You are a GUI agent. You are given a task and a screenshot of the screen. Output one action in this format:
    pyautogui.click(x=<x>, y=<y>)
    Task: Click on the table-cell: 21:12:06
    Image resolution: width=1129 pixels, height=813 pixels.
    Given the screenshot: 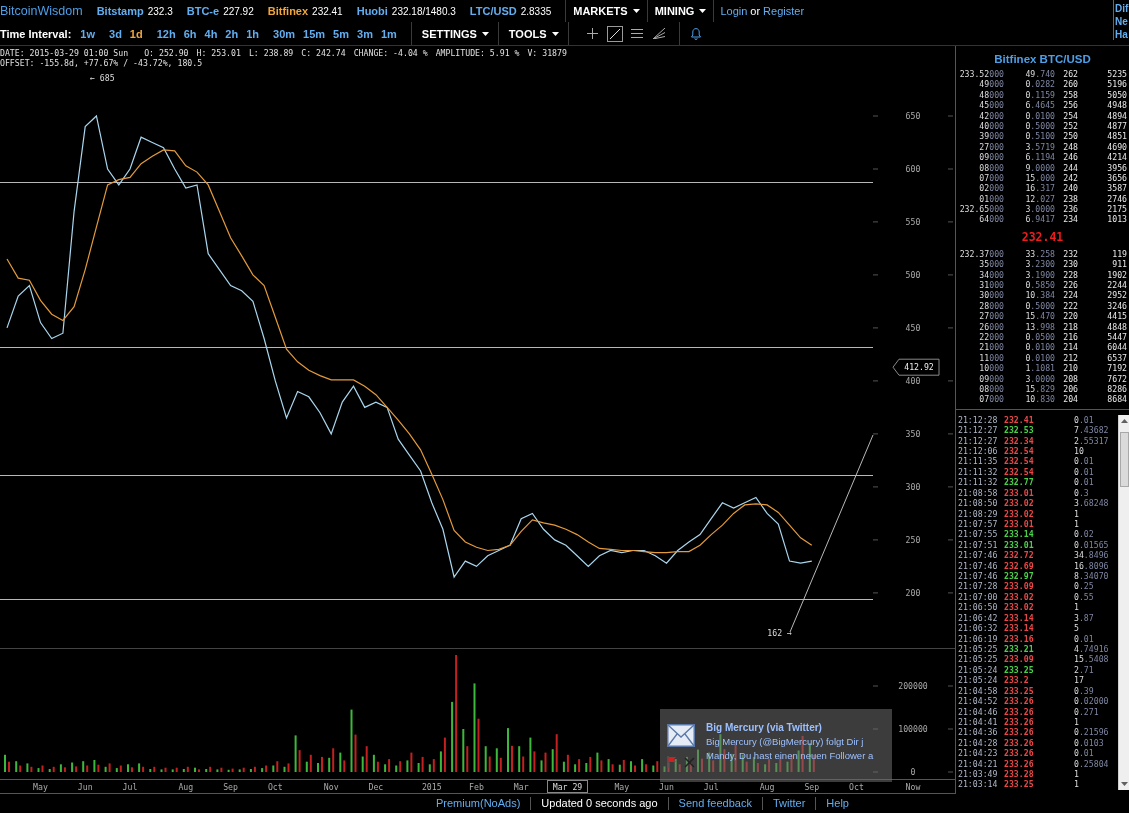 What is the action you would take?
    pyautogui.click(x=978, y=451)
    